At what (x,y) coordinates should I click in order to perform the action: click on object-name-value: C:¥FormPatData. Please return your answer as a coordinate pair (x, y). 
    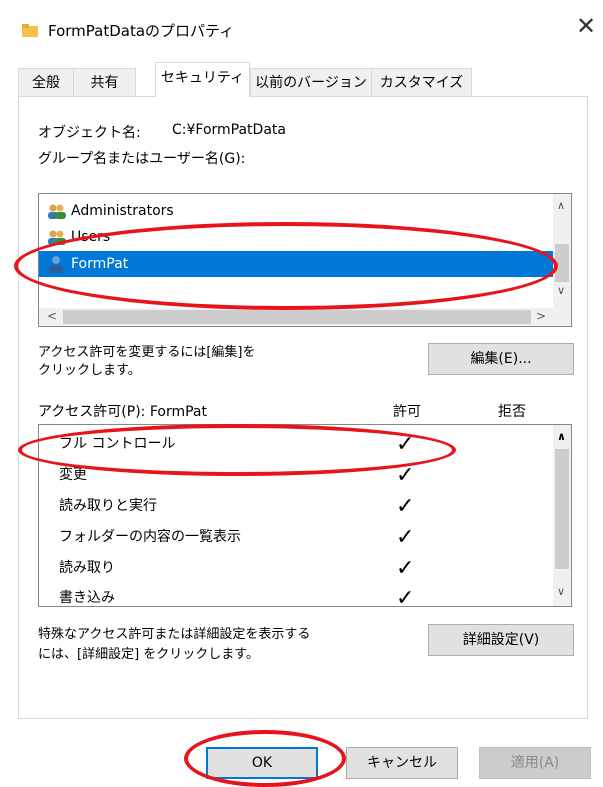
    Looking at the image, I should click on (229, 130).